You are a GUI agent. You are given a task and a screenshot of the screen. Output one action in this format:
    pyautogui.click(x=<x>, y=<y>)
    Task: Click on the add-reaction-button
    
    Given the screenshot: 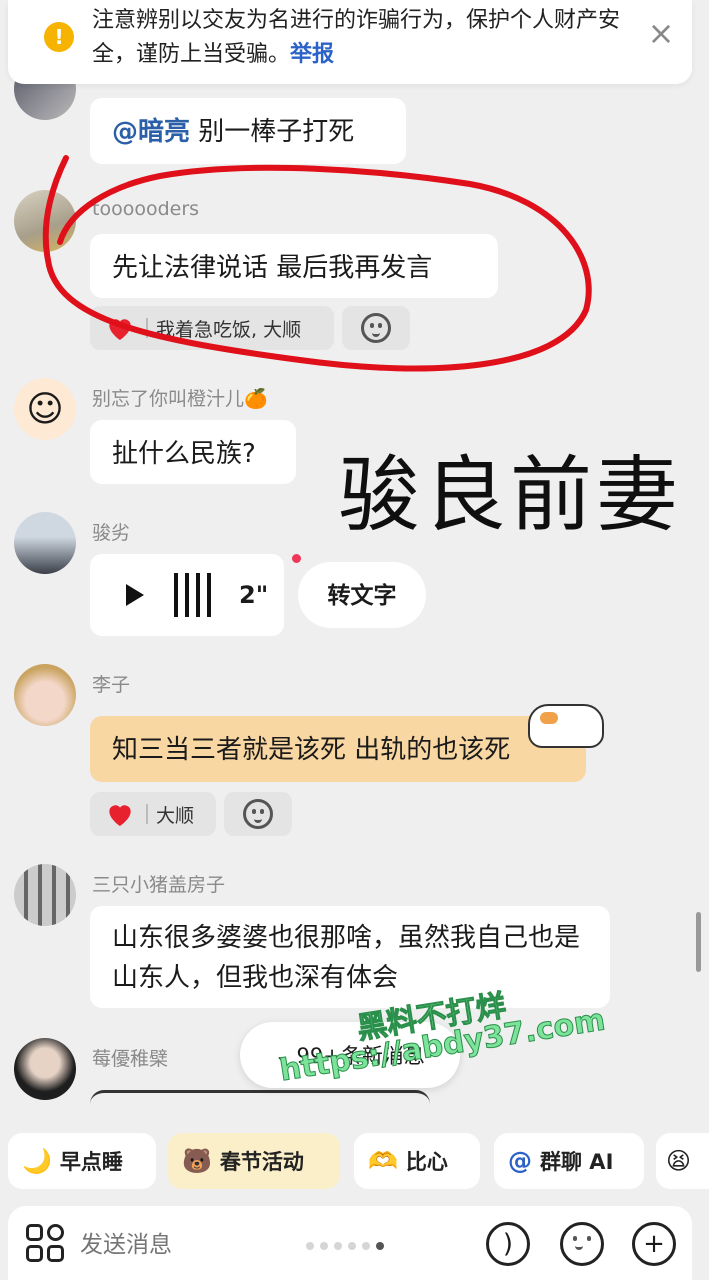 What is the action you would take?
    pyautogui.click(x=258, y=814)
    